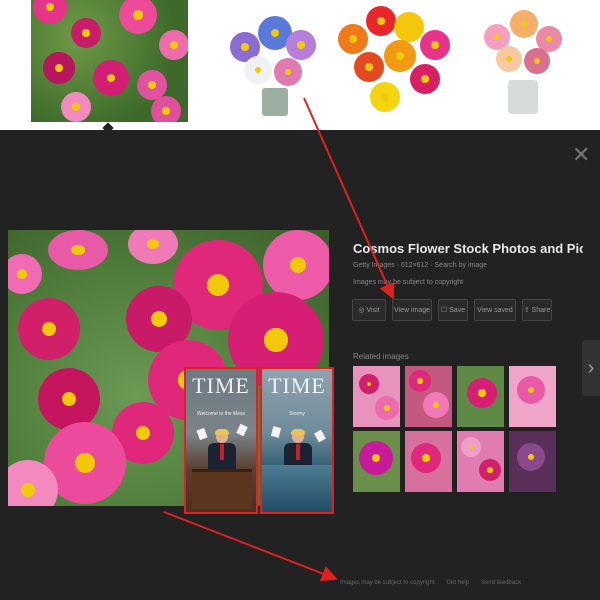 Image resolution: width=600 pixels, height=600 pixels. I want to click on preview-meta: Getty Images · 612×612 · Search by image, so click(420, 265).